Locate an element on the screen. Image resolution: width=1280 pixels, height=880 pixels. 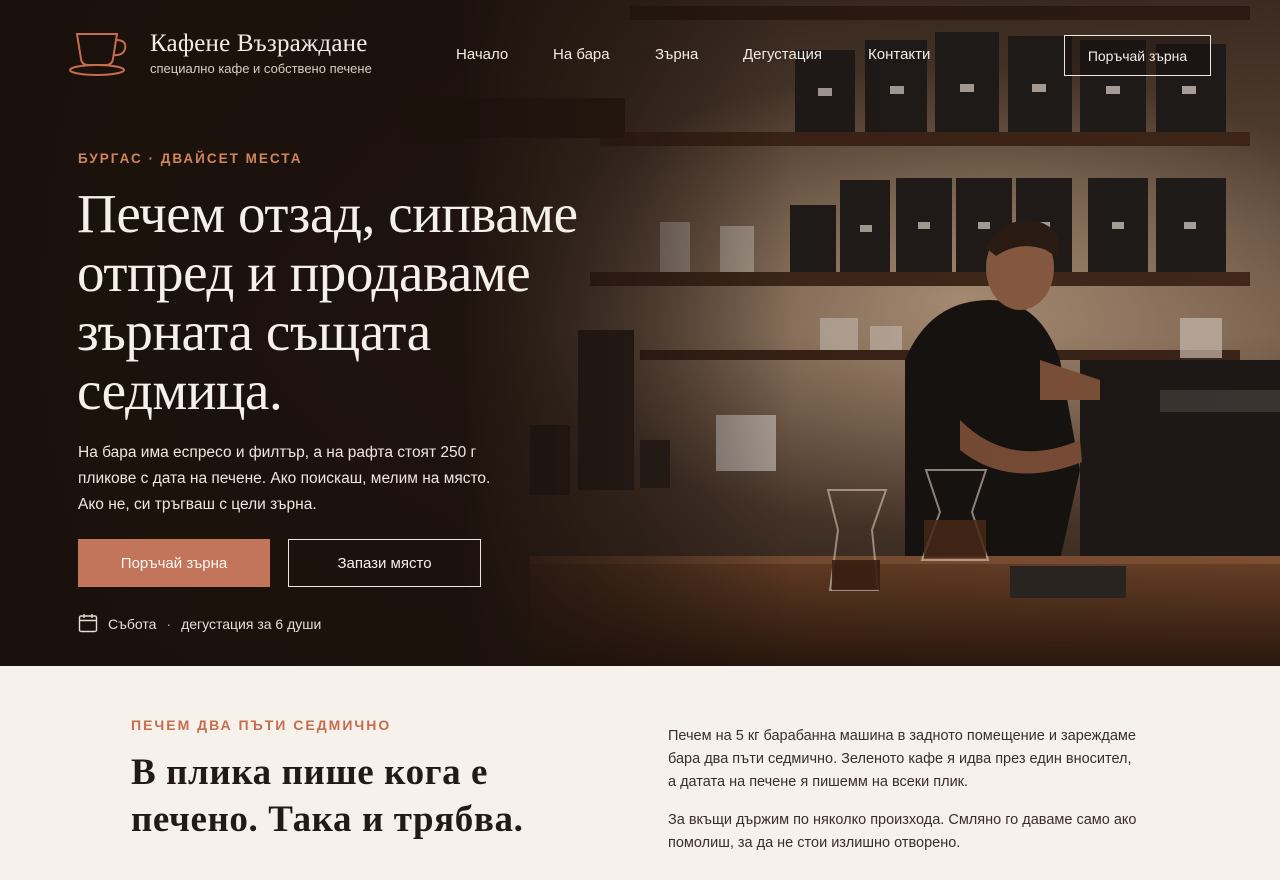
event-text: дегустация за 6 души is located at coordinates (251, 624).